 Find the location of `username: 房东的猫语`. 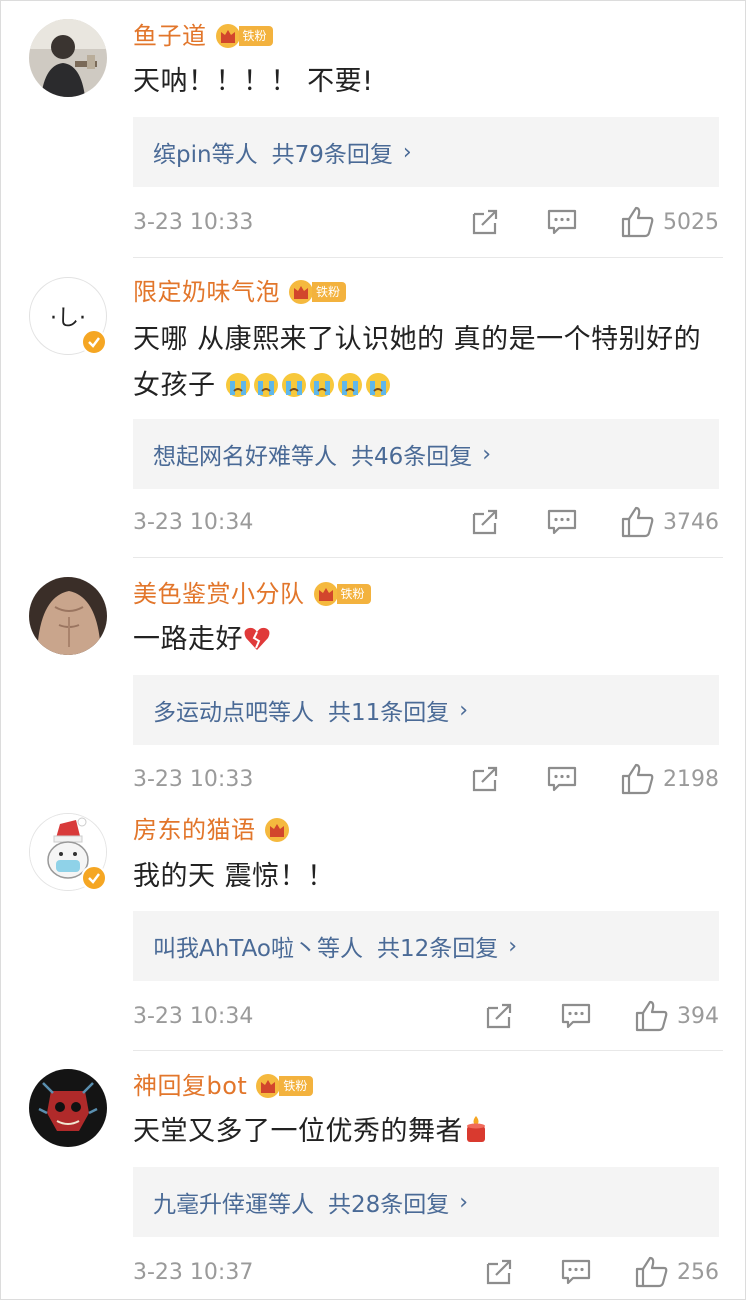

username: 房东的猫语 is located at coordinates (194, 830).